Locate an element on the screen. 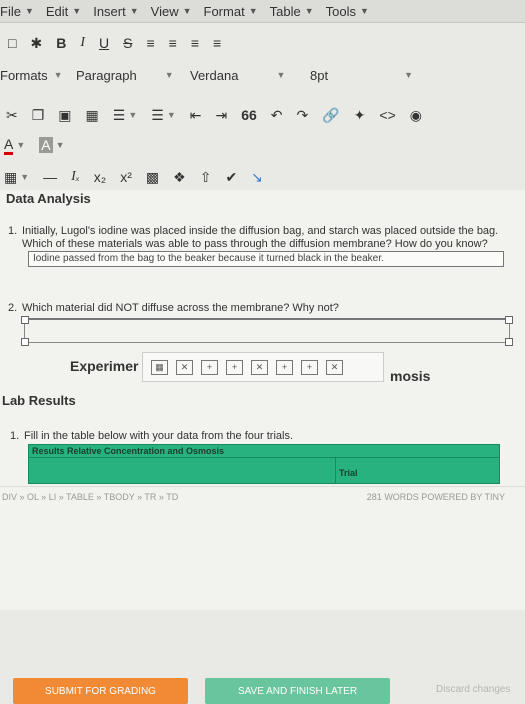 The width and height of the screenshot is (525, 704). table-row-divider is located at coordinates (264, 457).